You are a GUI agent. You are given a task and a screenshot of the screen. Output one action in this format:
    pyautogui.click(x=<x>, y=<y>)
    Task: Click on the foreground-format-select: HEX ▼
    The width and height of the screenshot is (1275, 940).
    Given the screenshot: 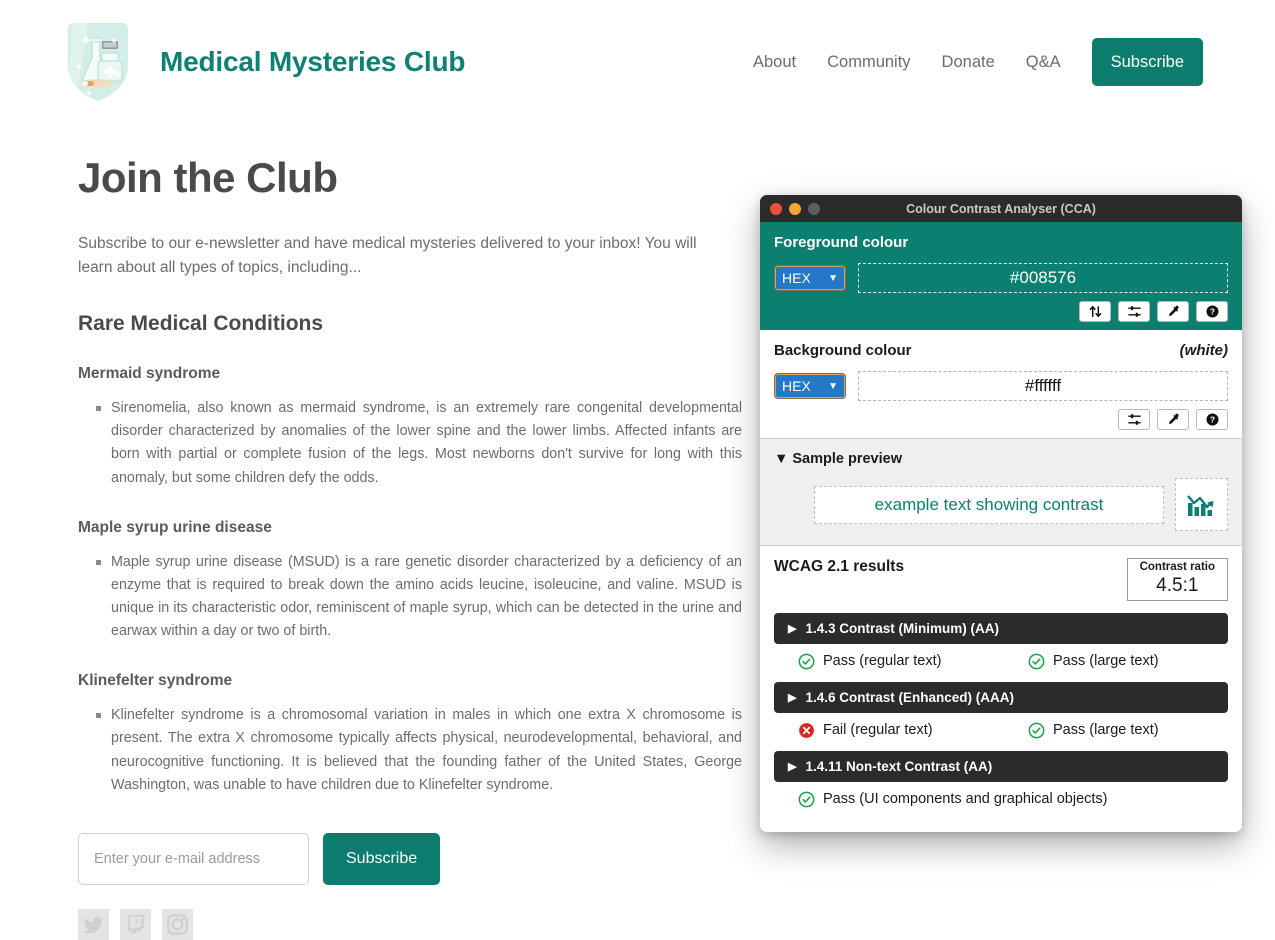 What is the action you would take?
    pyautogui.click(x=810, y=278)
    